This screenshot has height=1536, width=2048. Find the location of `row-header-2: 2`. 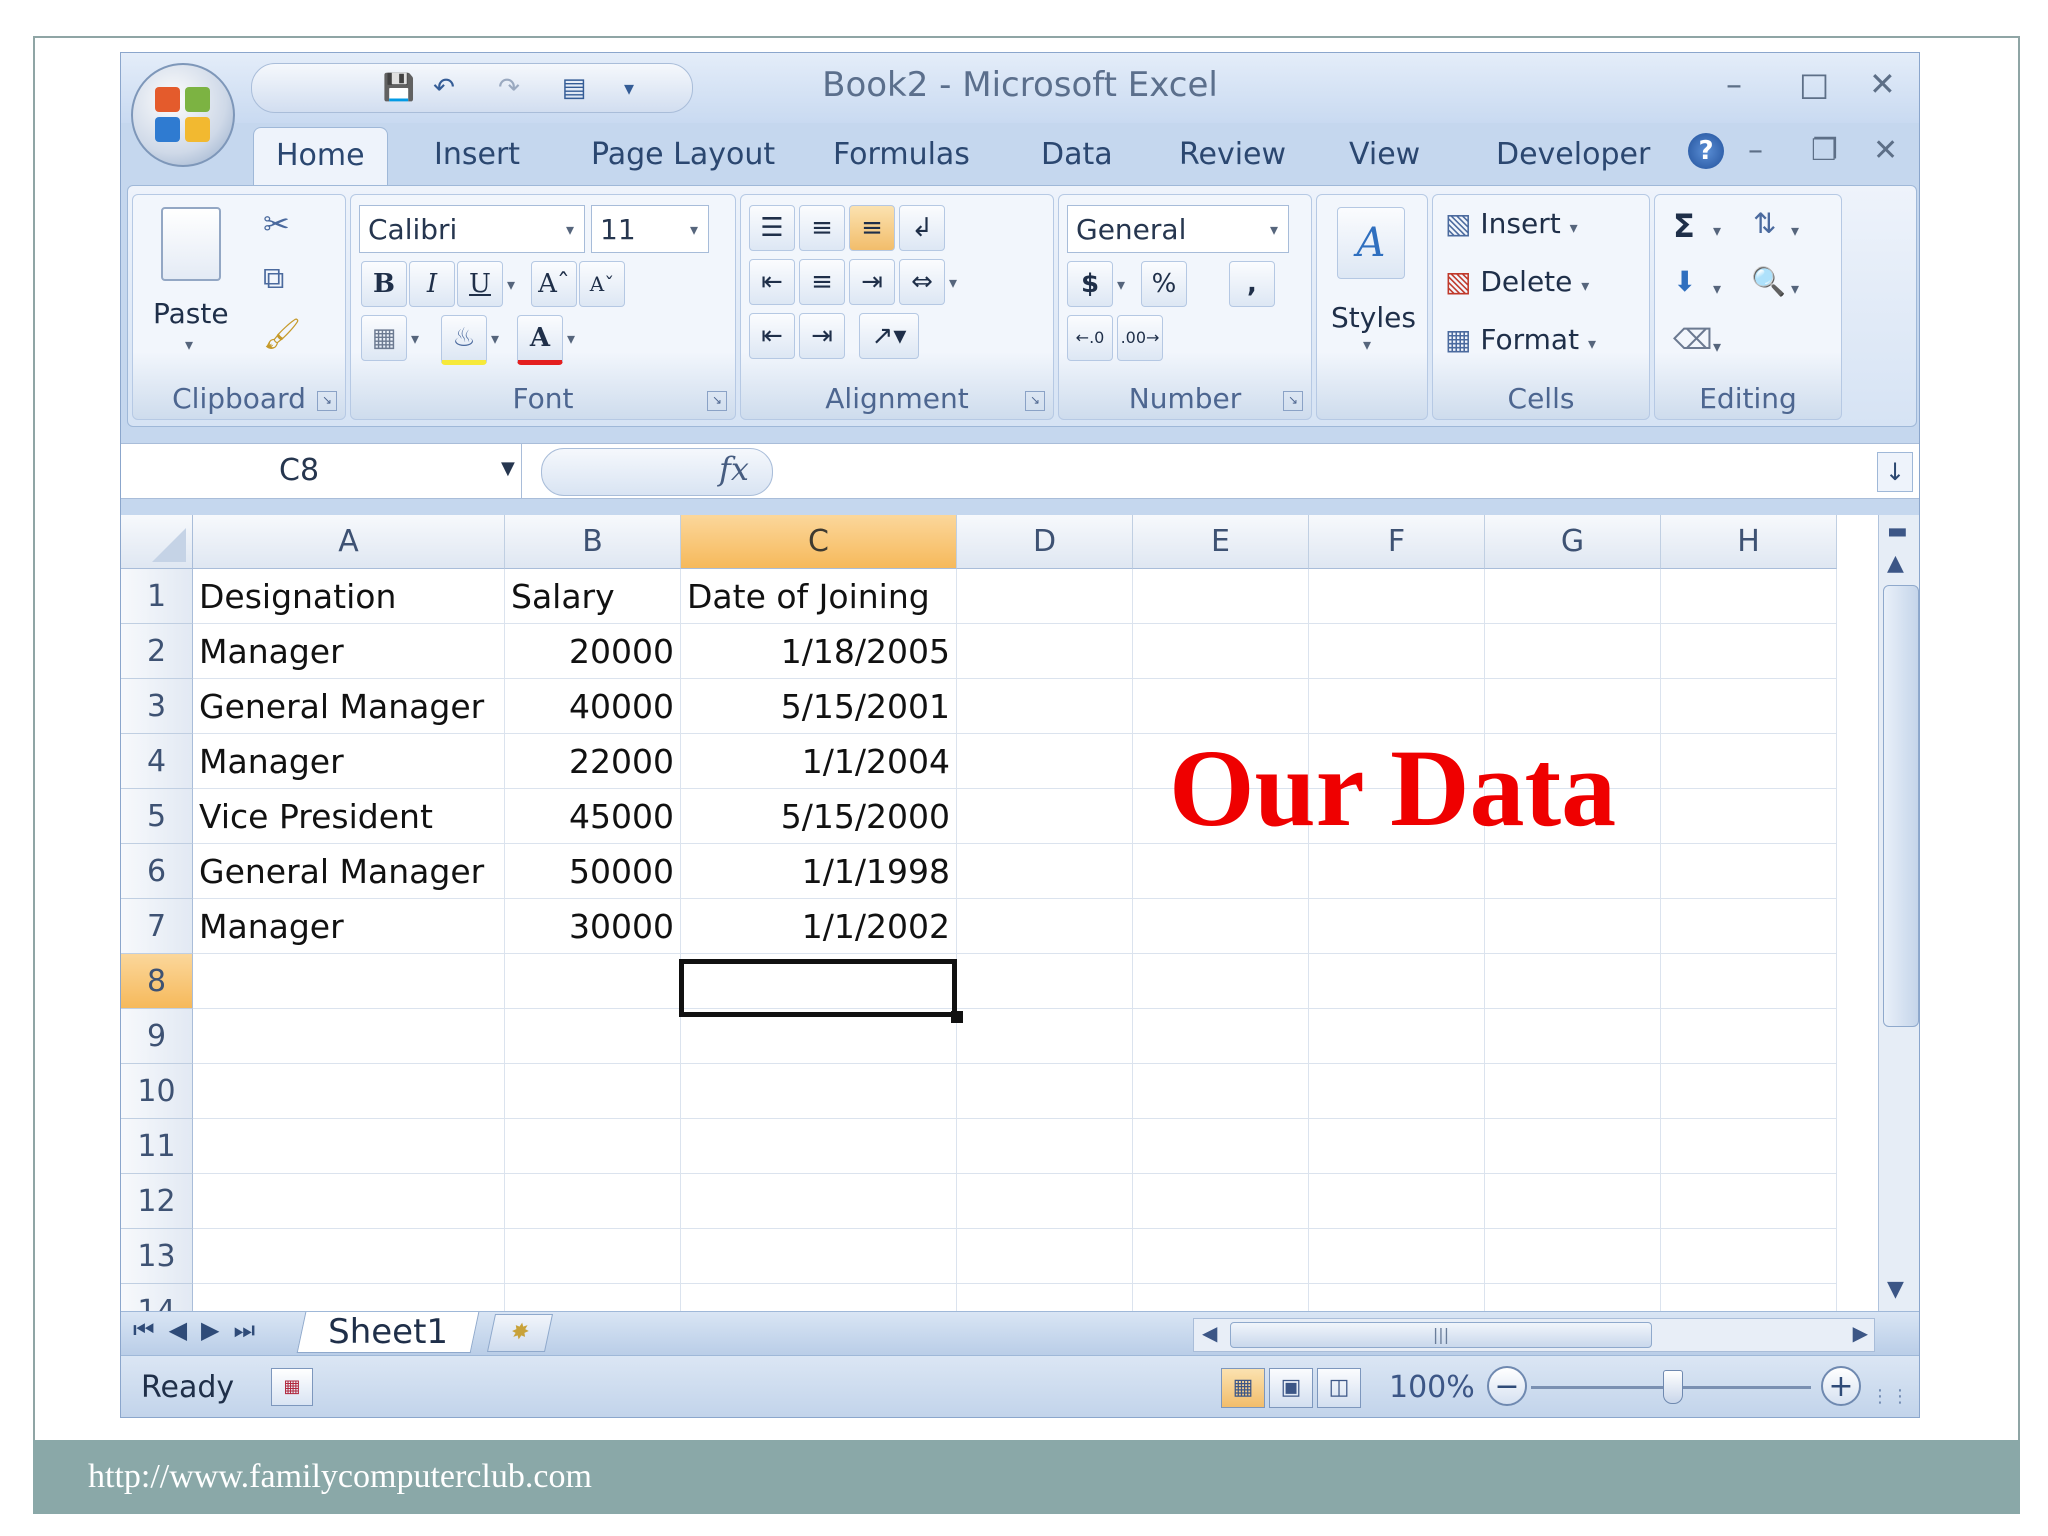

row-header-2: 2 is located at coordinates (157, 651).